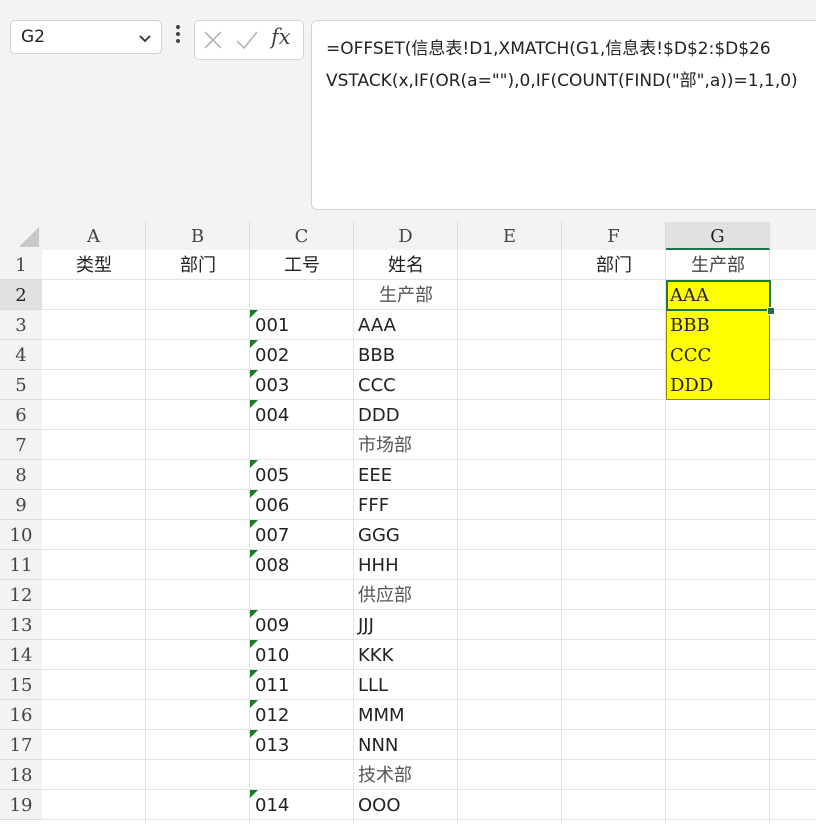 The height and width of the screenshot is (824, 816). Describe the element at coordinates (406, 565) in the screenshot. I see `cell-d11: HHH` at that location.